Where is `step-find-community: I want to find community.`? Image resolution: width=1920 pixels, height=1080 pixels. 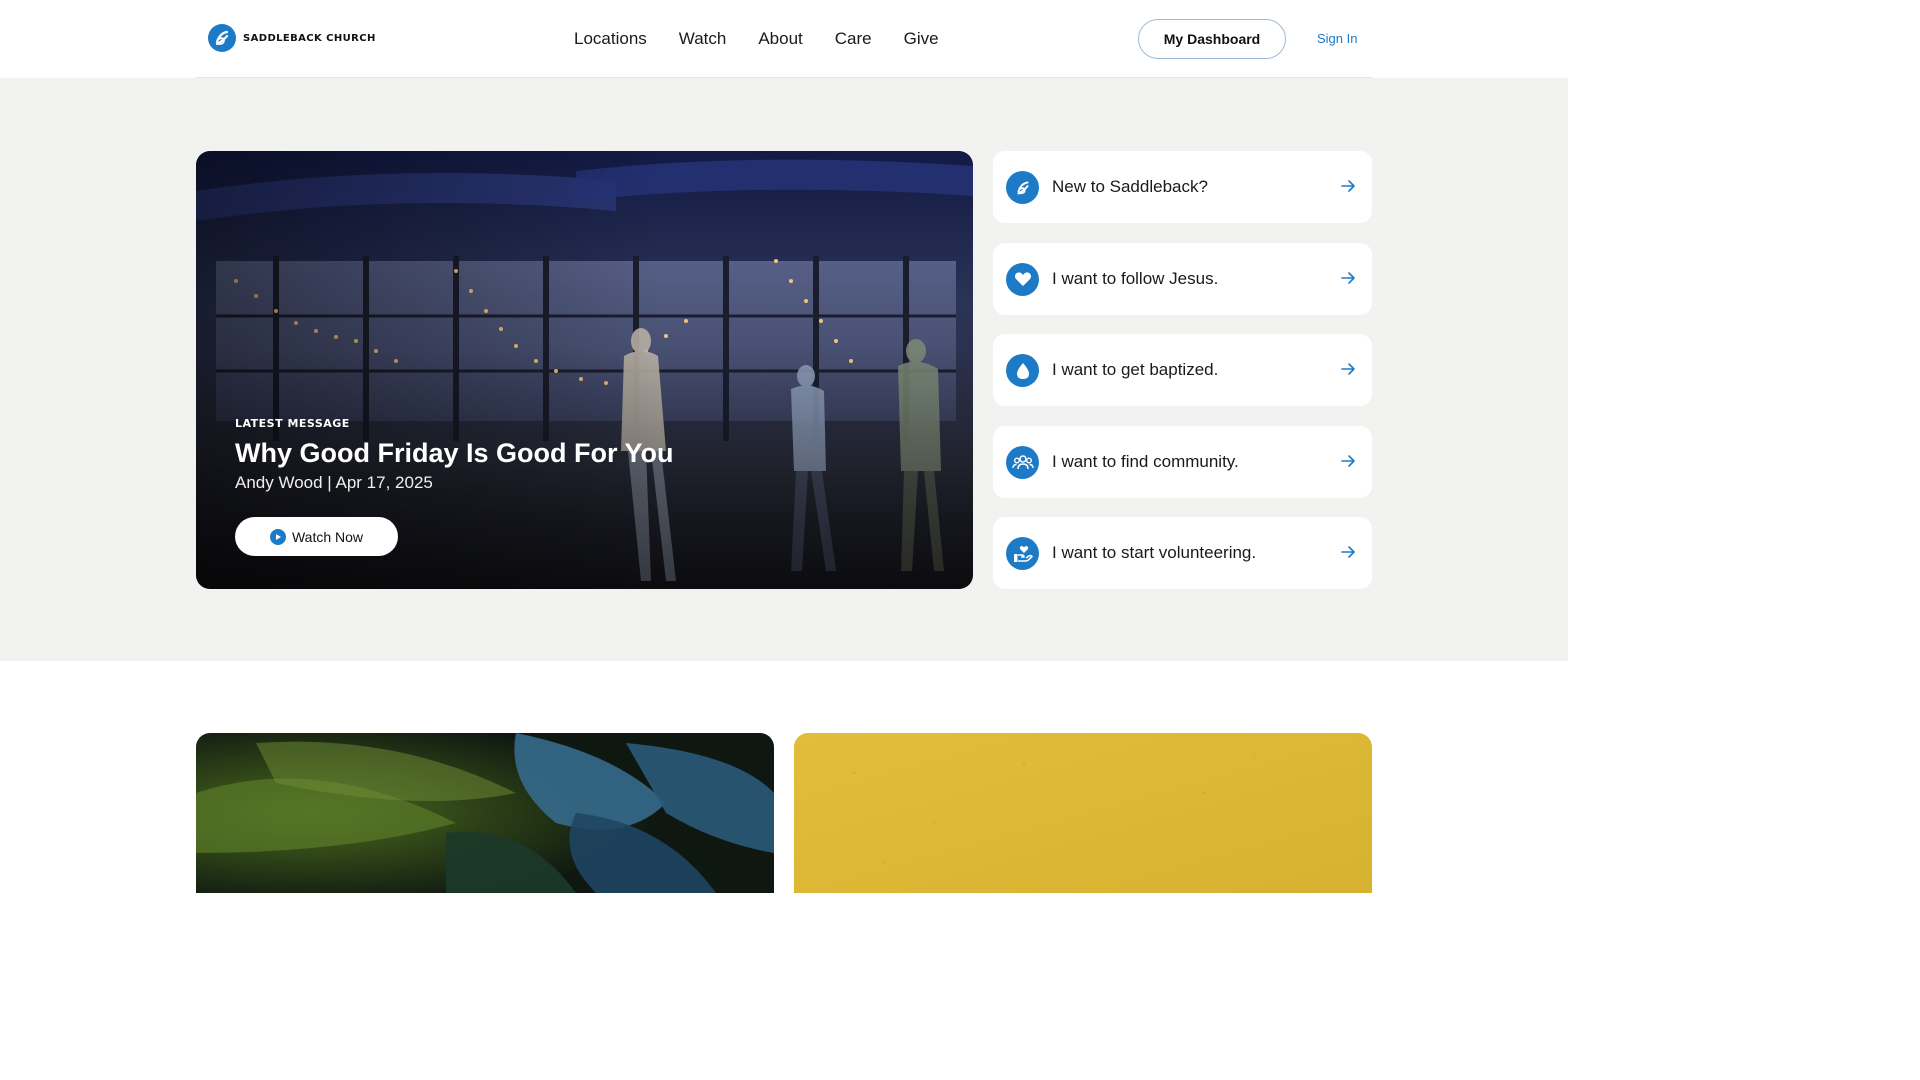
step-find-community: I want to find community. is located at coordinates (1182, 461).